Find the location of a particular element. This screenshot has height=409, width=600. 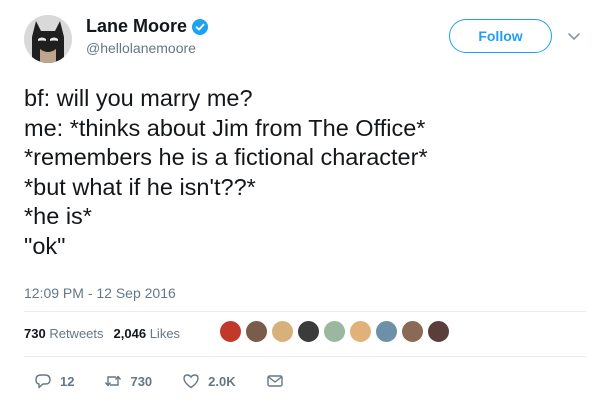

likers-avatars is located at coordinates (336, 331).